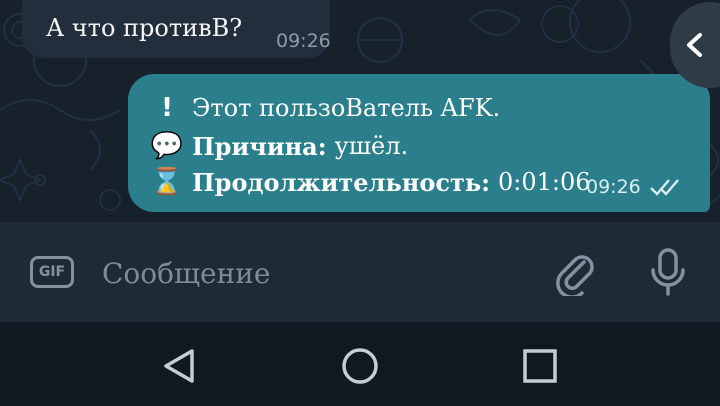  What do you see at coordinates (167, 146) in the screenshot?
I see `speech-bubble-icon: 💬` at bounding box center [167, 146].